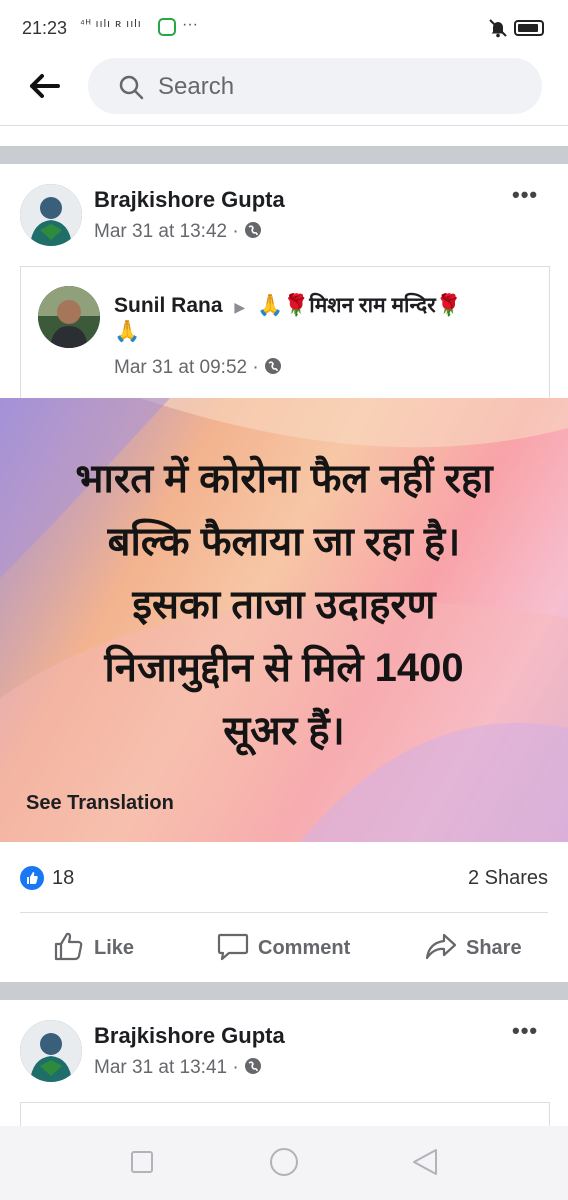 The width and height of the screenshot is (568, 1200). Describe the element at coordinates (498, 30) in the screenshot. I see `mute-icon` at that location.